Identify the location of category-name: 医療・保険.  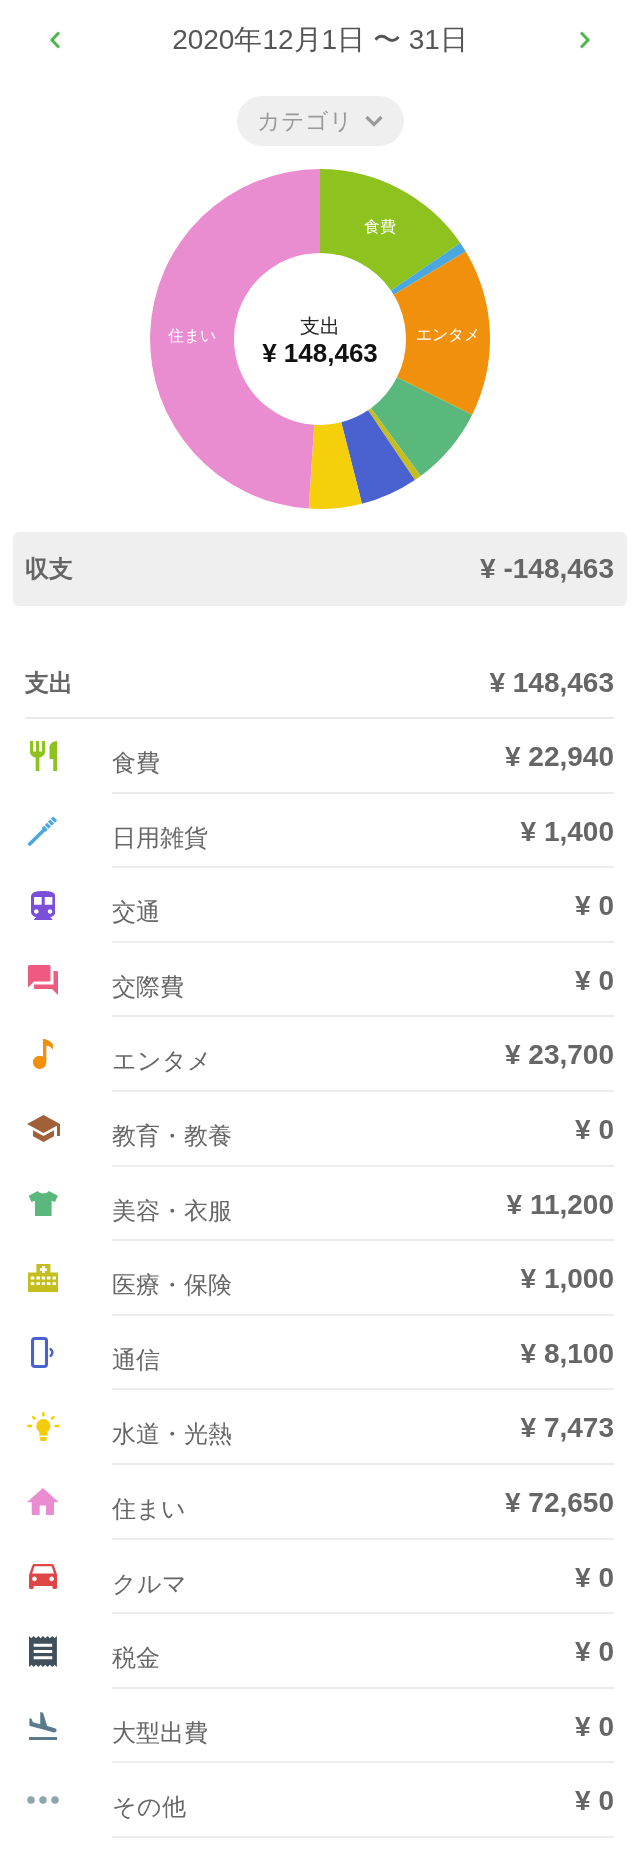
(172, 1285).